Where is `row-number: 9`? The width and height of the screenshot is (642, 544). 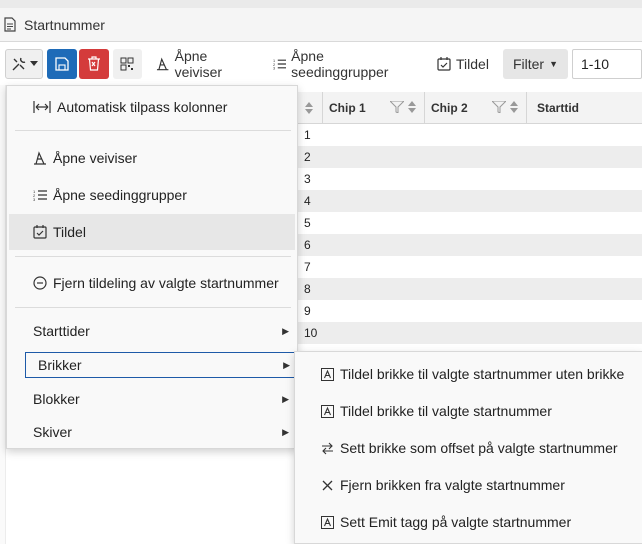
row-number: 9 is located at coordinates (307, 311).